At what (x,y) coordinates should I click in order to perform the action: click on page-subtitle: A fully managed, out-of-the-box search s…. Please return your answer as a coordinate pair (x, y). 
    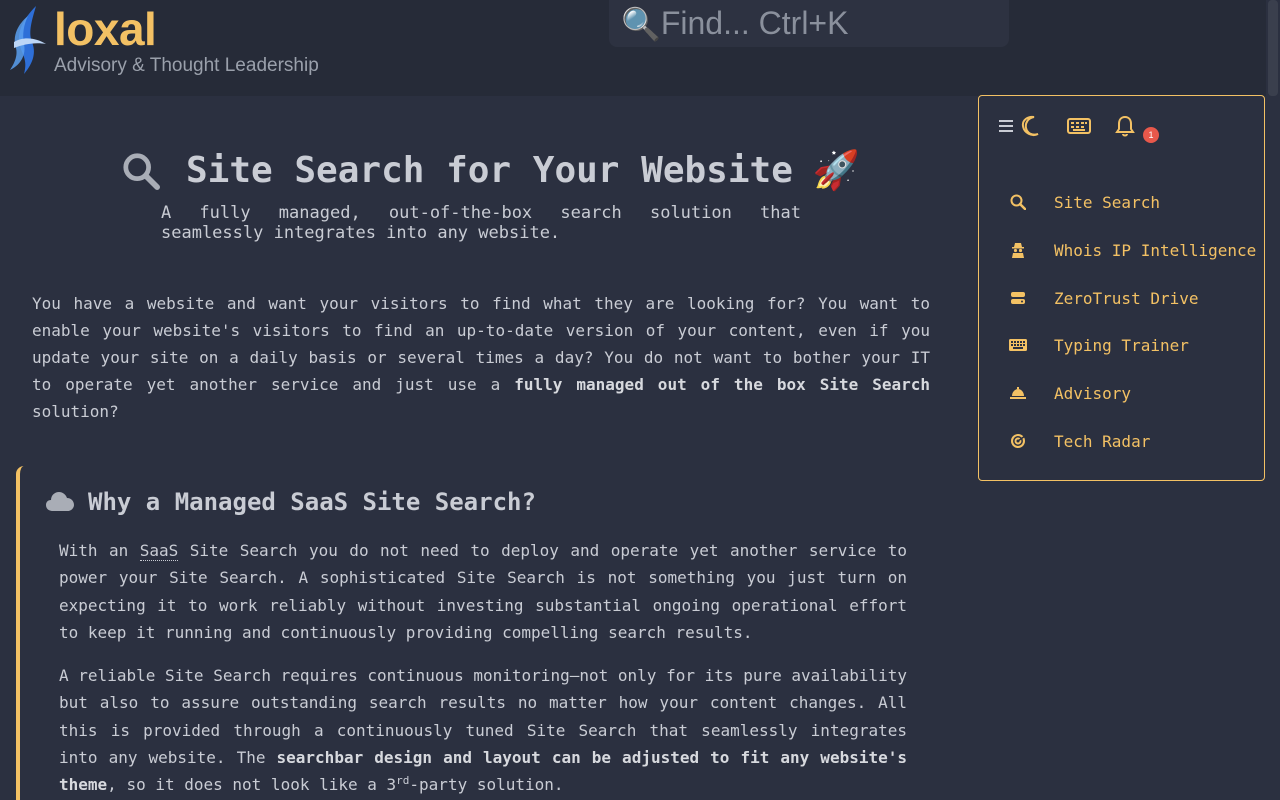
    Looking at the image, I should click on (481, 223).